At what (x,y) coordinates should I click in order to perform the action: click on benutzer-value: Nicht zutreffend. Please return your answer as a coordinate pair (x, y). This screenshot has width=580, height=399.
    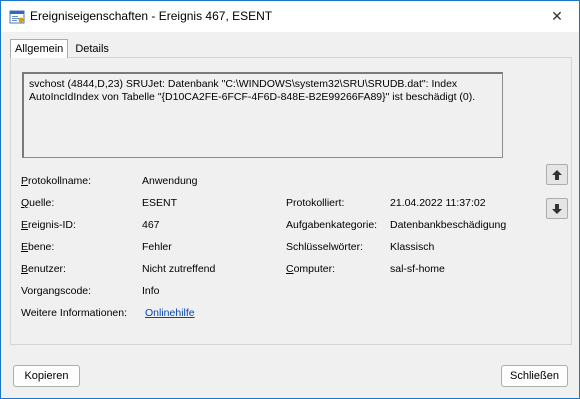
    Looking at the image, I should click on (179, 269).